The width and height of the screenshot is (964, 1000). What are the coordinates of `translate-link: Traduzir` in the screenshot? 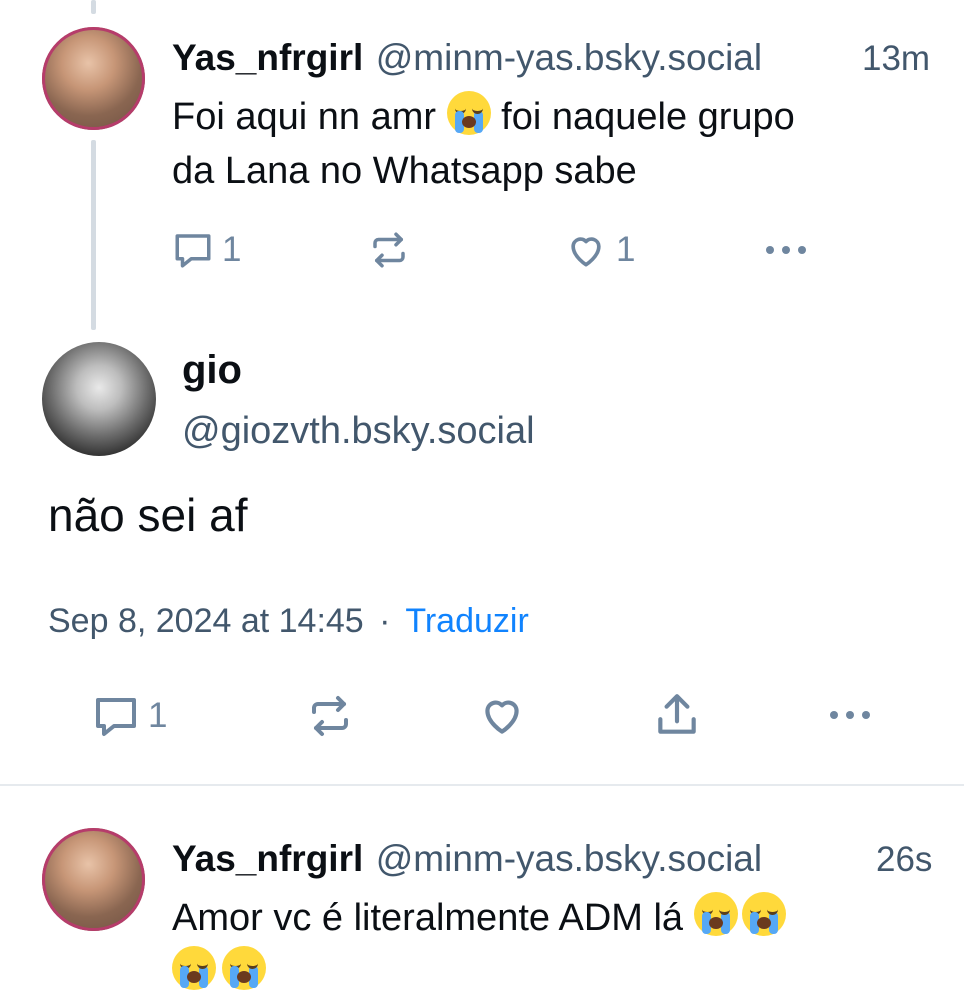 It's located at (466, 621).